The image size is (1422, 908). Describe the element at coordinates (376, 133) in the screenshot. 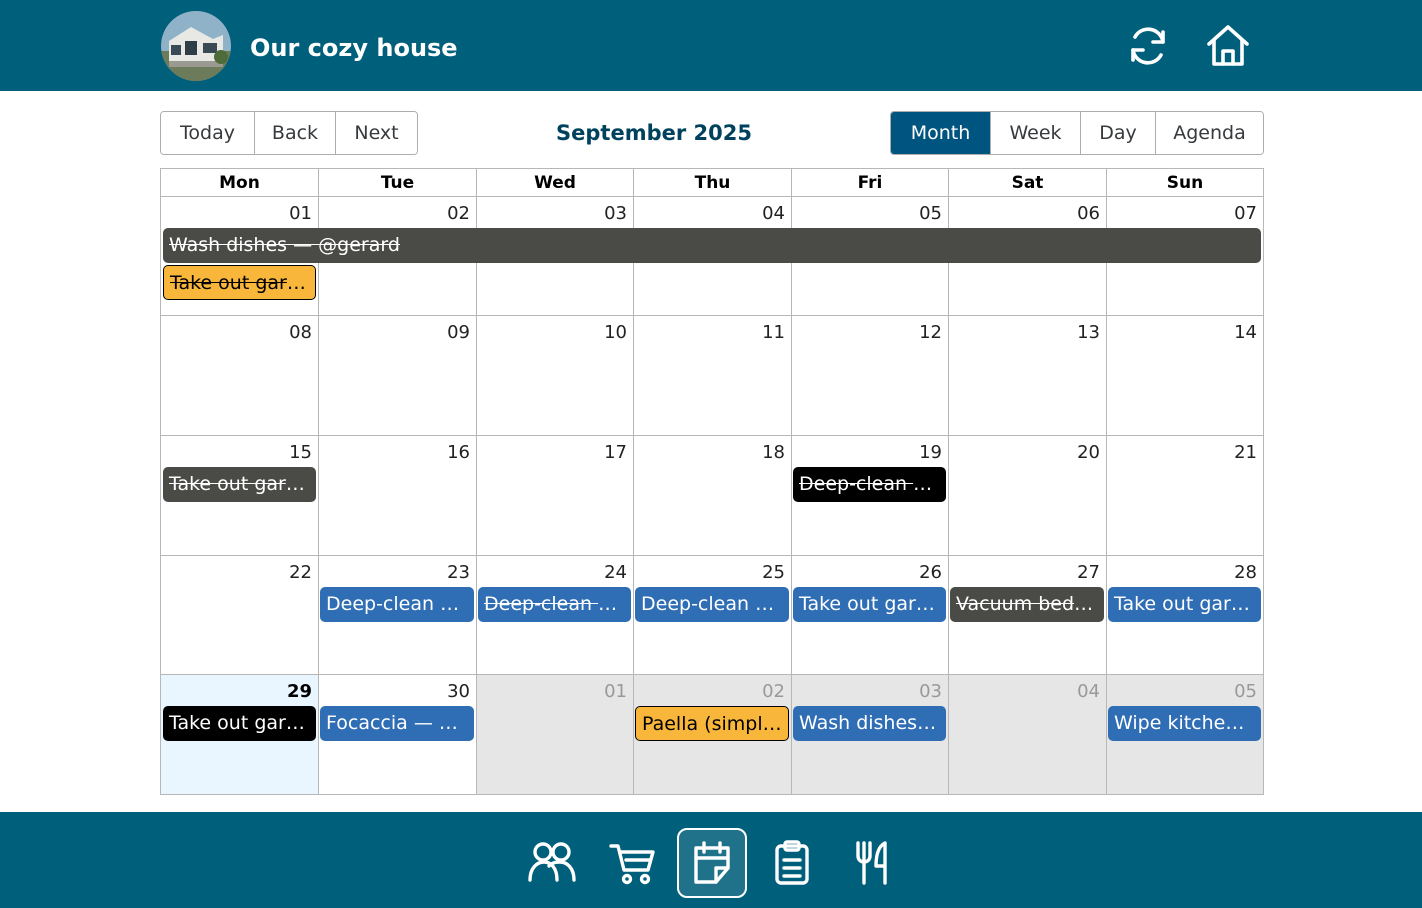

I see `next-button: Next` at that location.